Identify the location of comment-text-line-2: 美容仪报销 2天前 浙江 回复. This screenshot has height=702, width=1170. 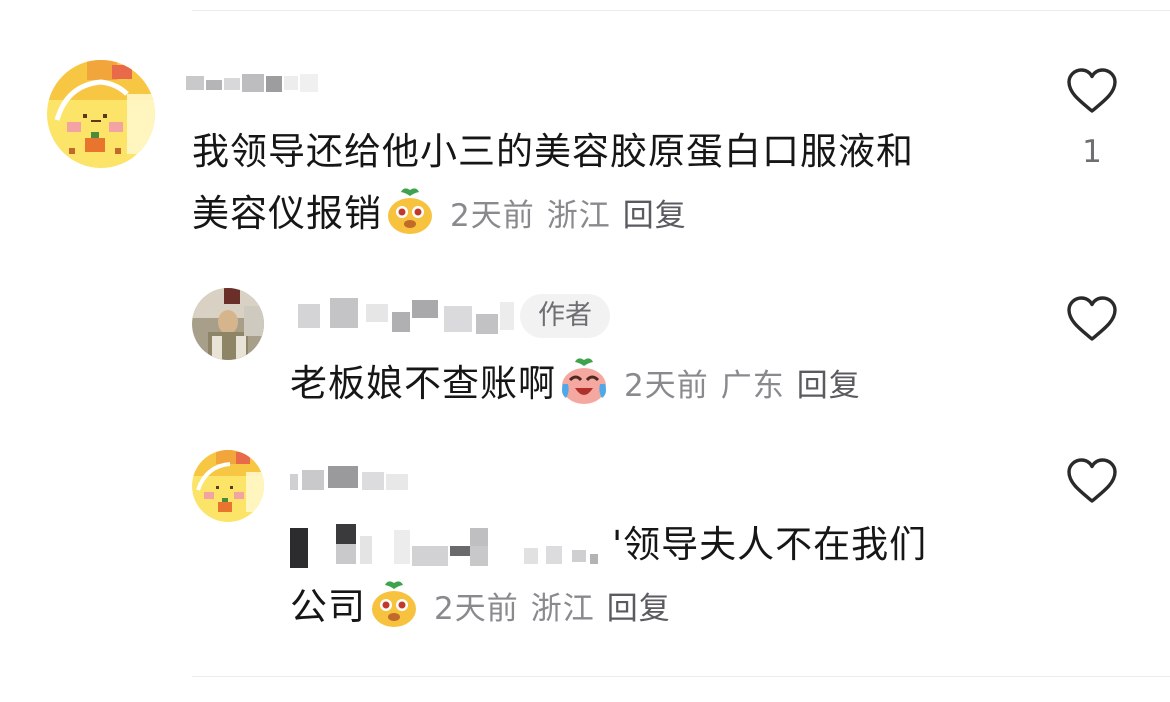
(617, 215).